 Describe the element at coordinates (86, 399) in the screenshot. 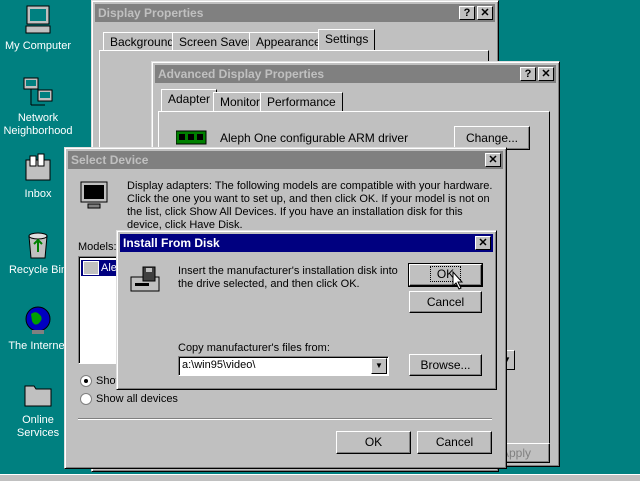

I see `show-all-radio` at that location.